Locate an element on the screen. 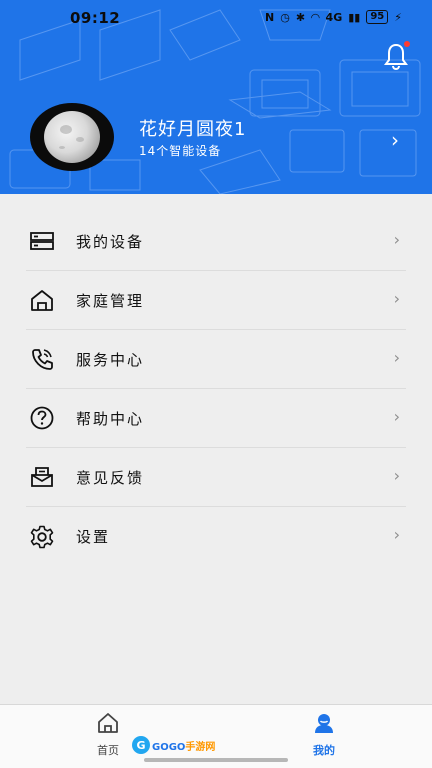 Image resolution: width=432 pixels, height=768 pixels. device-count: 14个智能设备 is located at coordinates (180, 151).